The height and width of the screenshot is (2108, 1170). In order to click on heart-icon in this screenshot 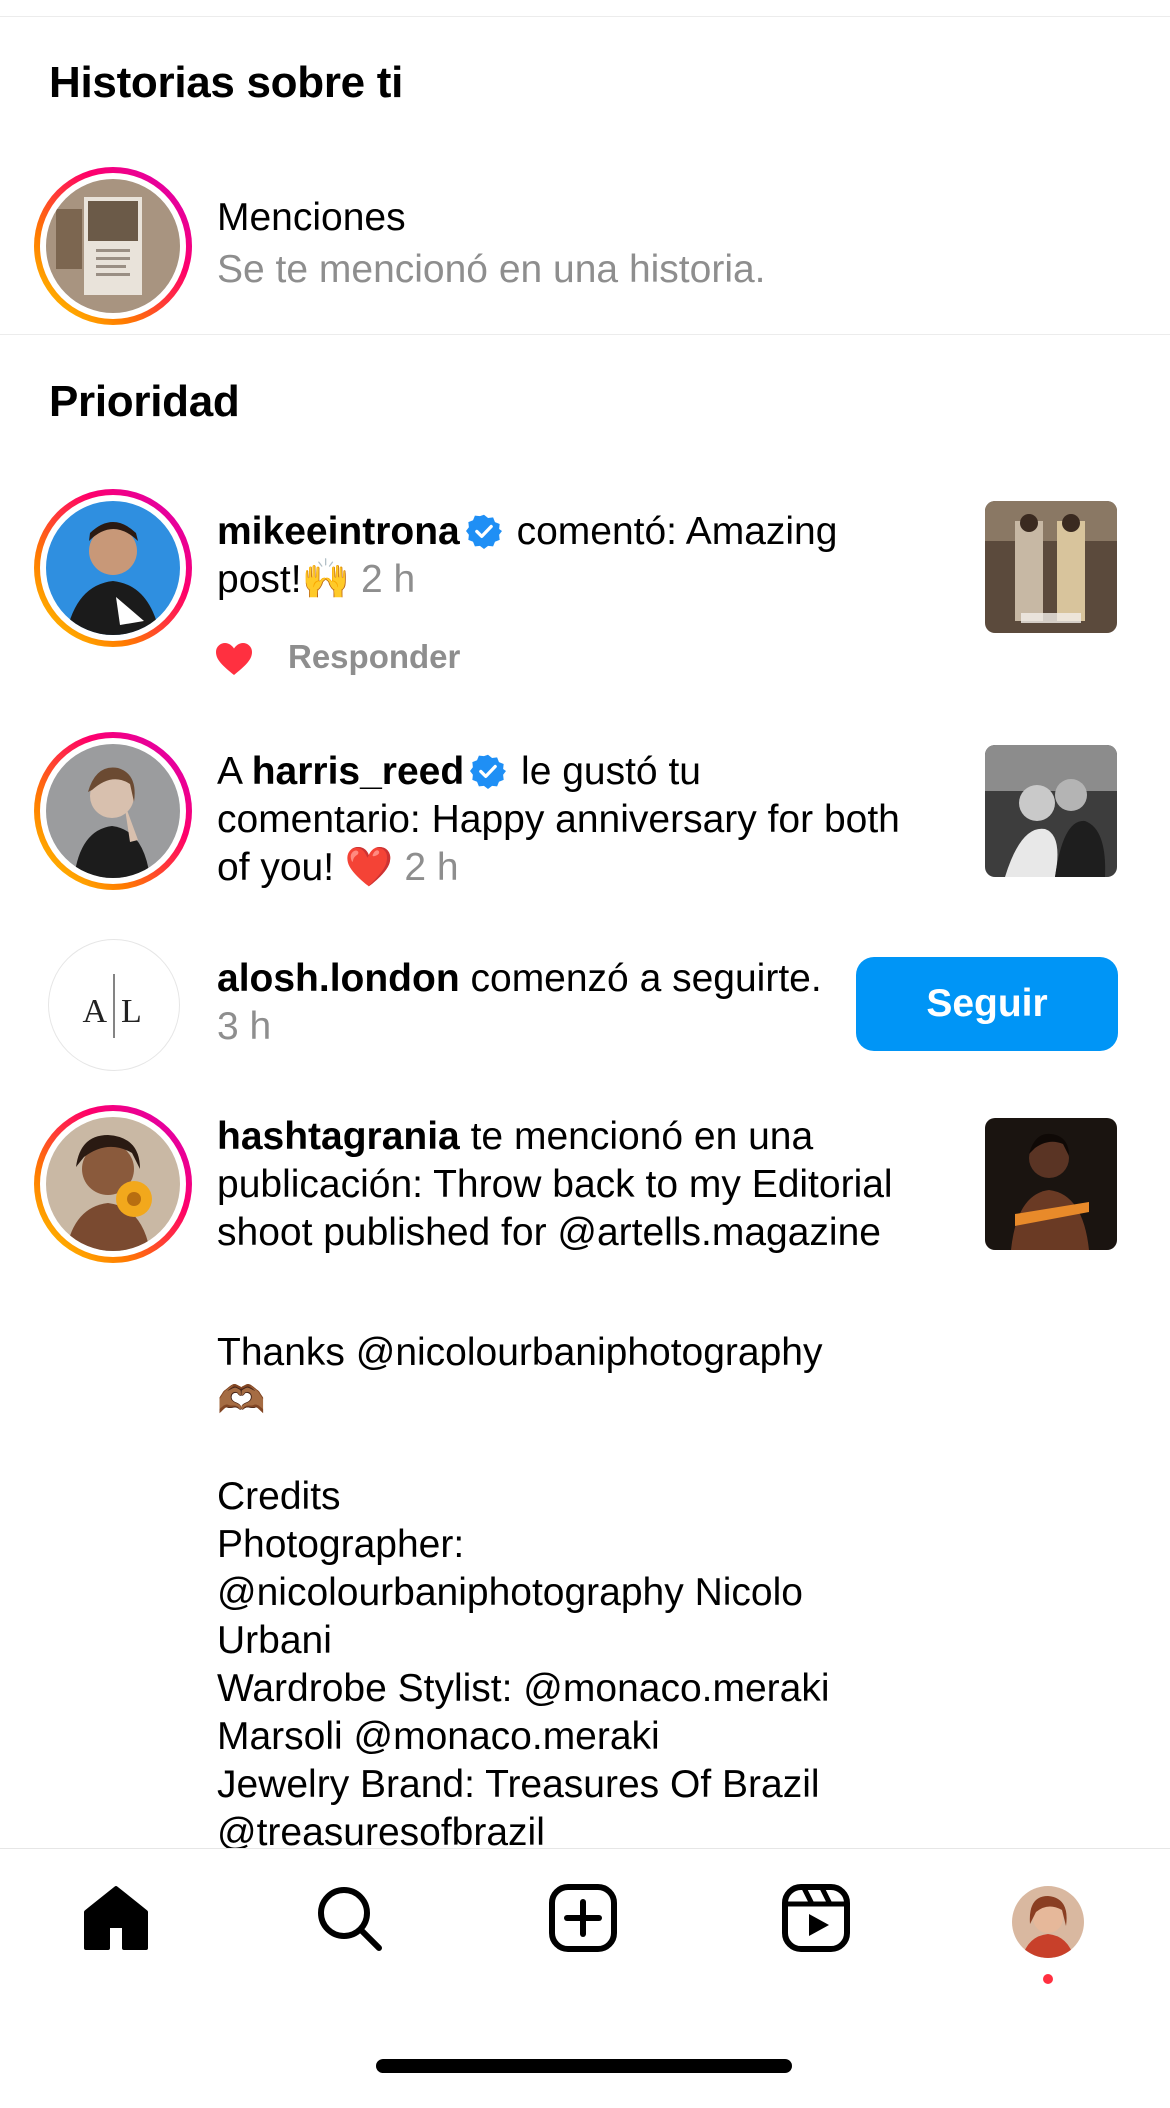, I will do `click(234, 659)`.